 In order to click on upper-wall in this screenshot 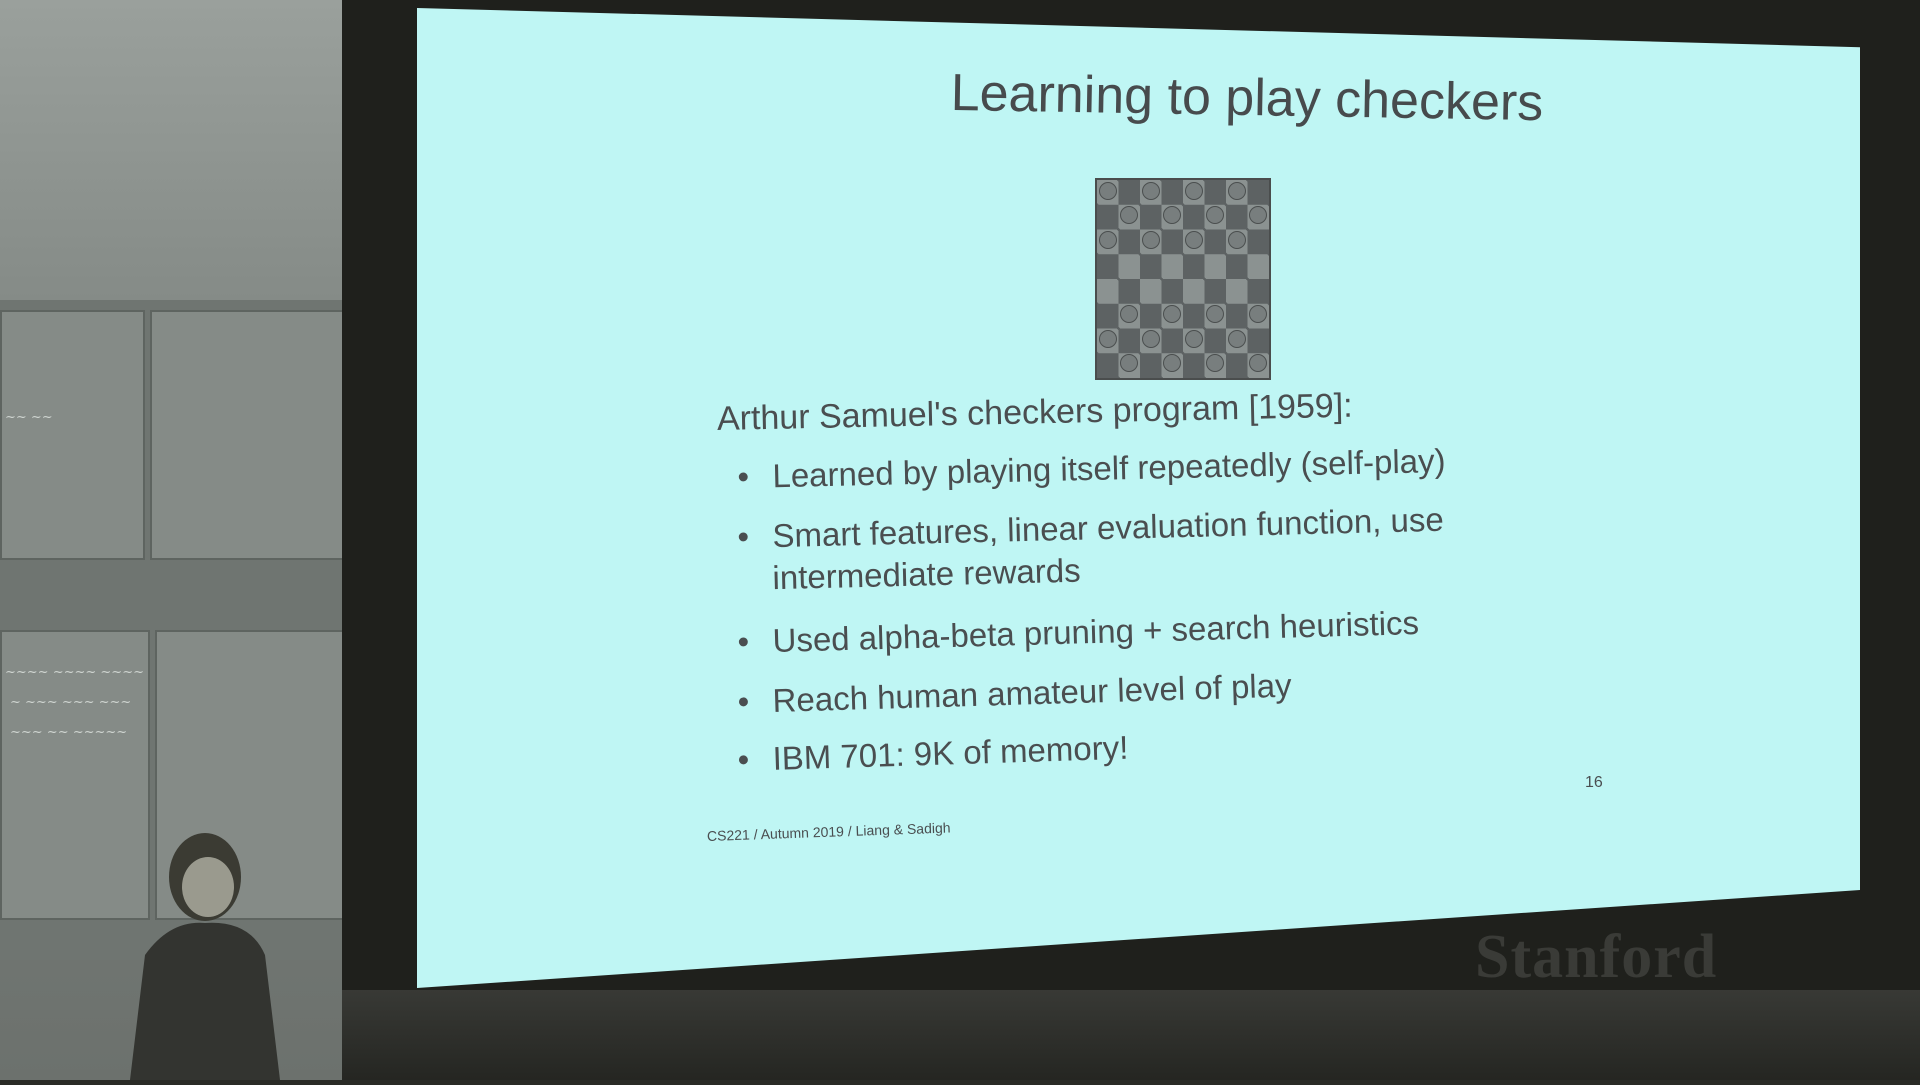, I will do `click(182, 150)`.